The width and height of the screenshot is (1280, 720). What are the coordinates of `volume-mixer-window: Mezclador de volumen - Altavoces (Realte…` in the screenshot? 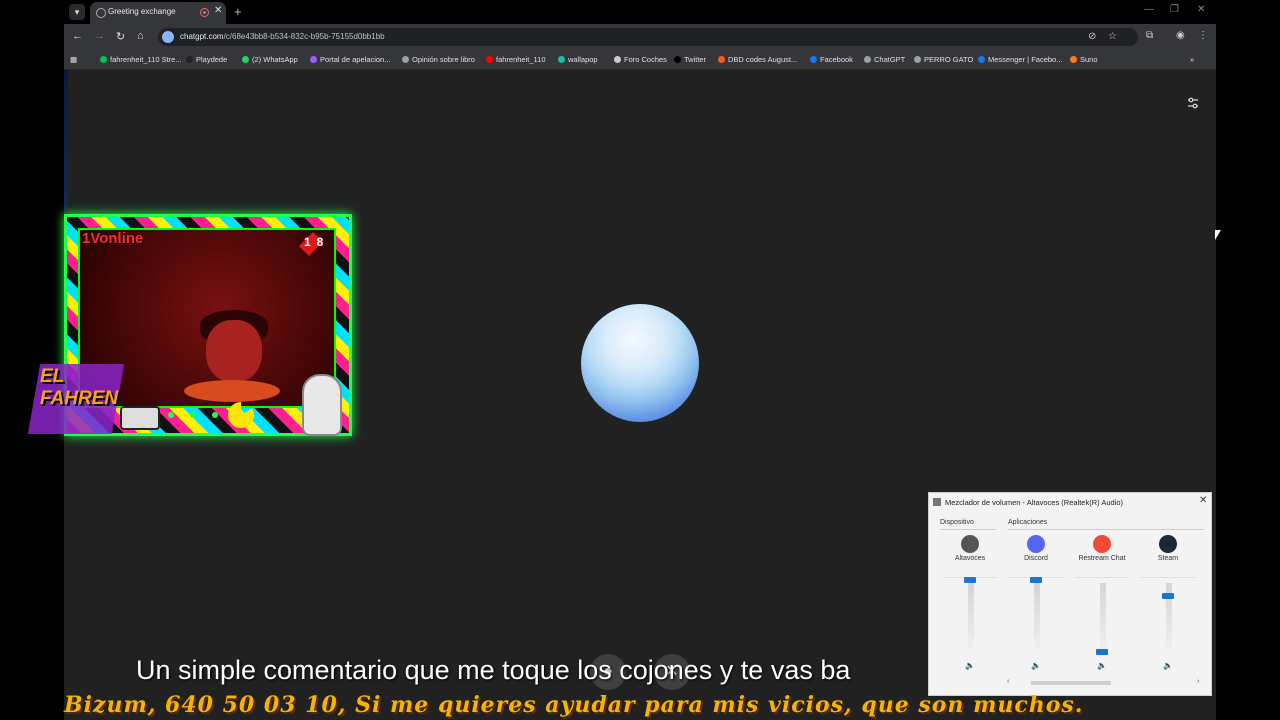 It's located at (1070, 594).